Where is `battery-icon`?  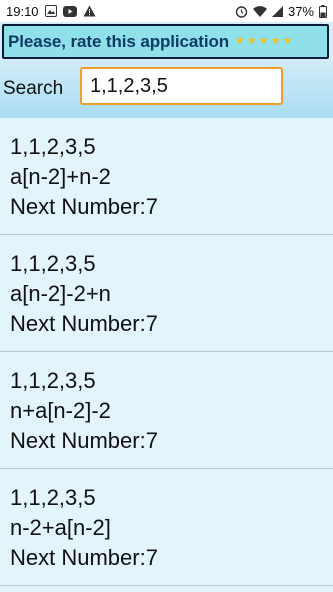 battery-icon is located at coordinates (323, 11).